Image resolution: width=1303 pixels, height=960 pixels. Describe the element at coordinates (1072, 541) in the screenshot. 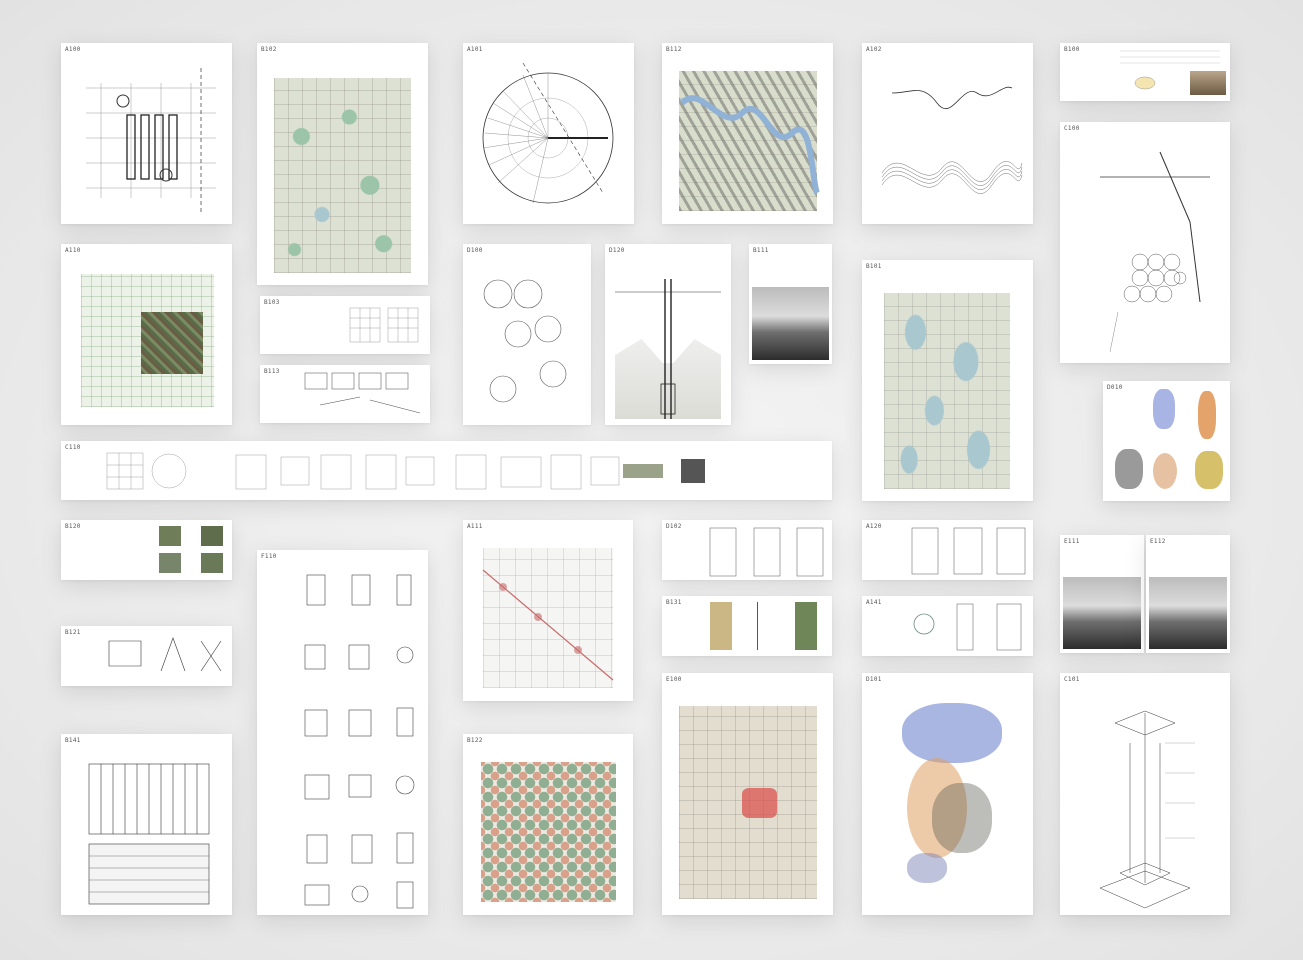

I see `sheet-code: E111` at that location.